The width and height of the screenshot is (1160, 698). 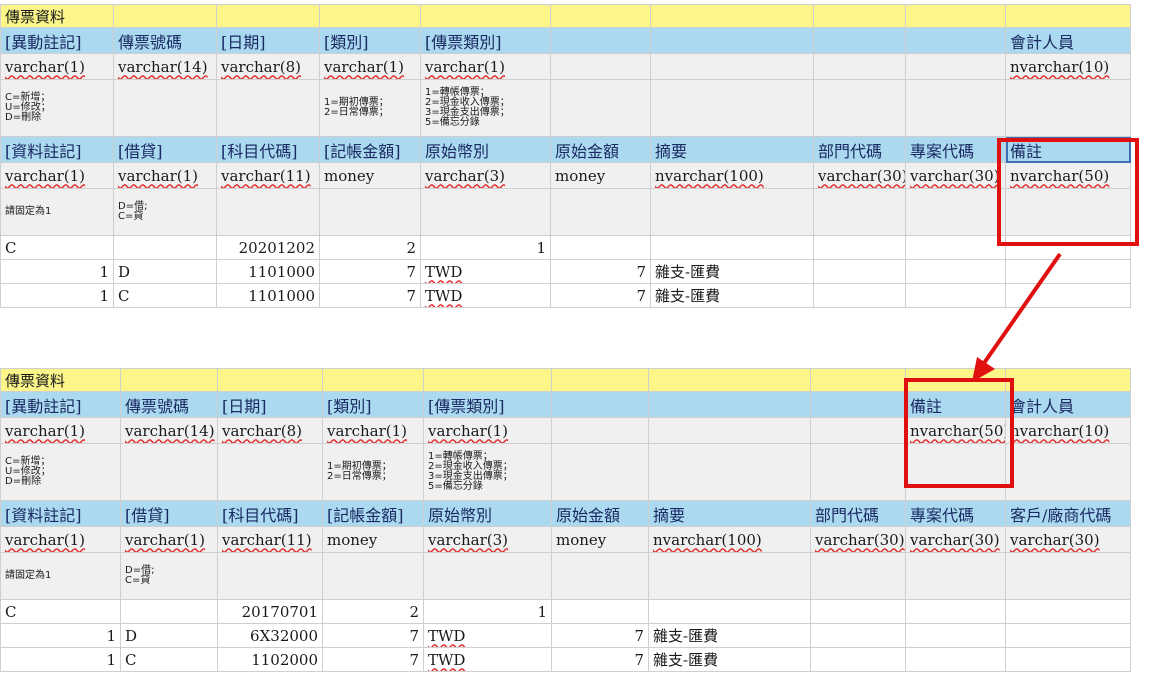 I want to click on header-cell: 會計人員, so click(x=1068, y=404).